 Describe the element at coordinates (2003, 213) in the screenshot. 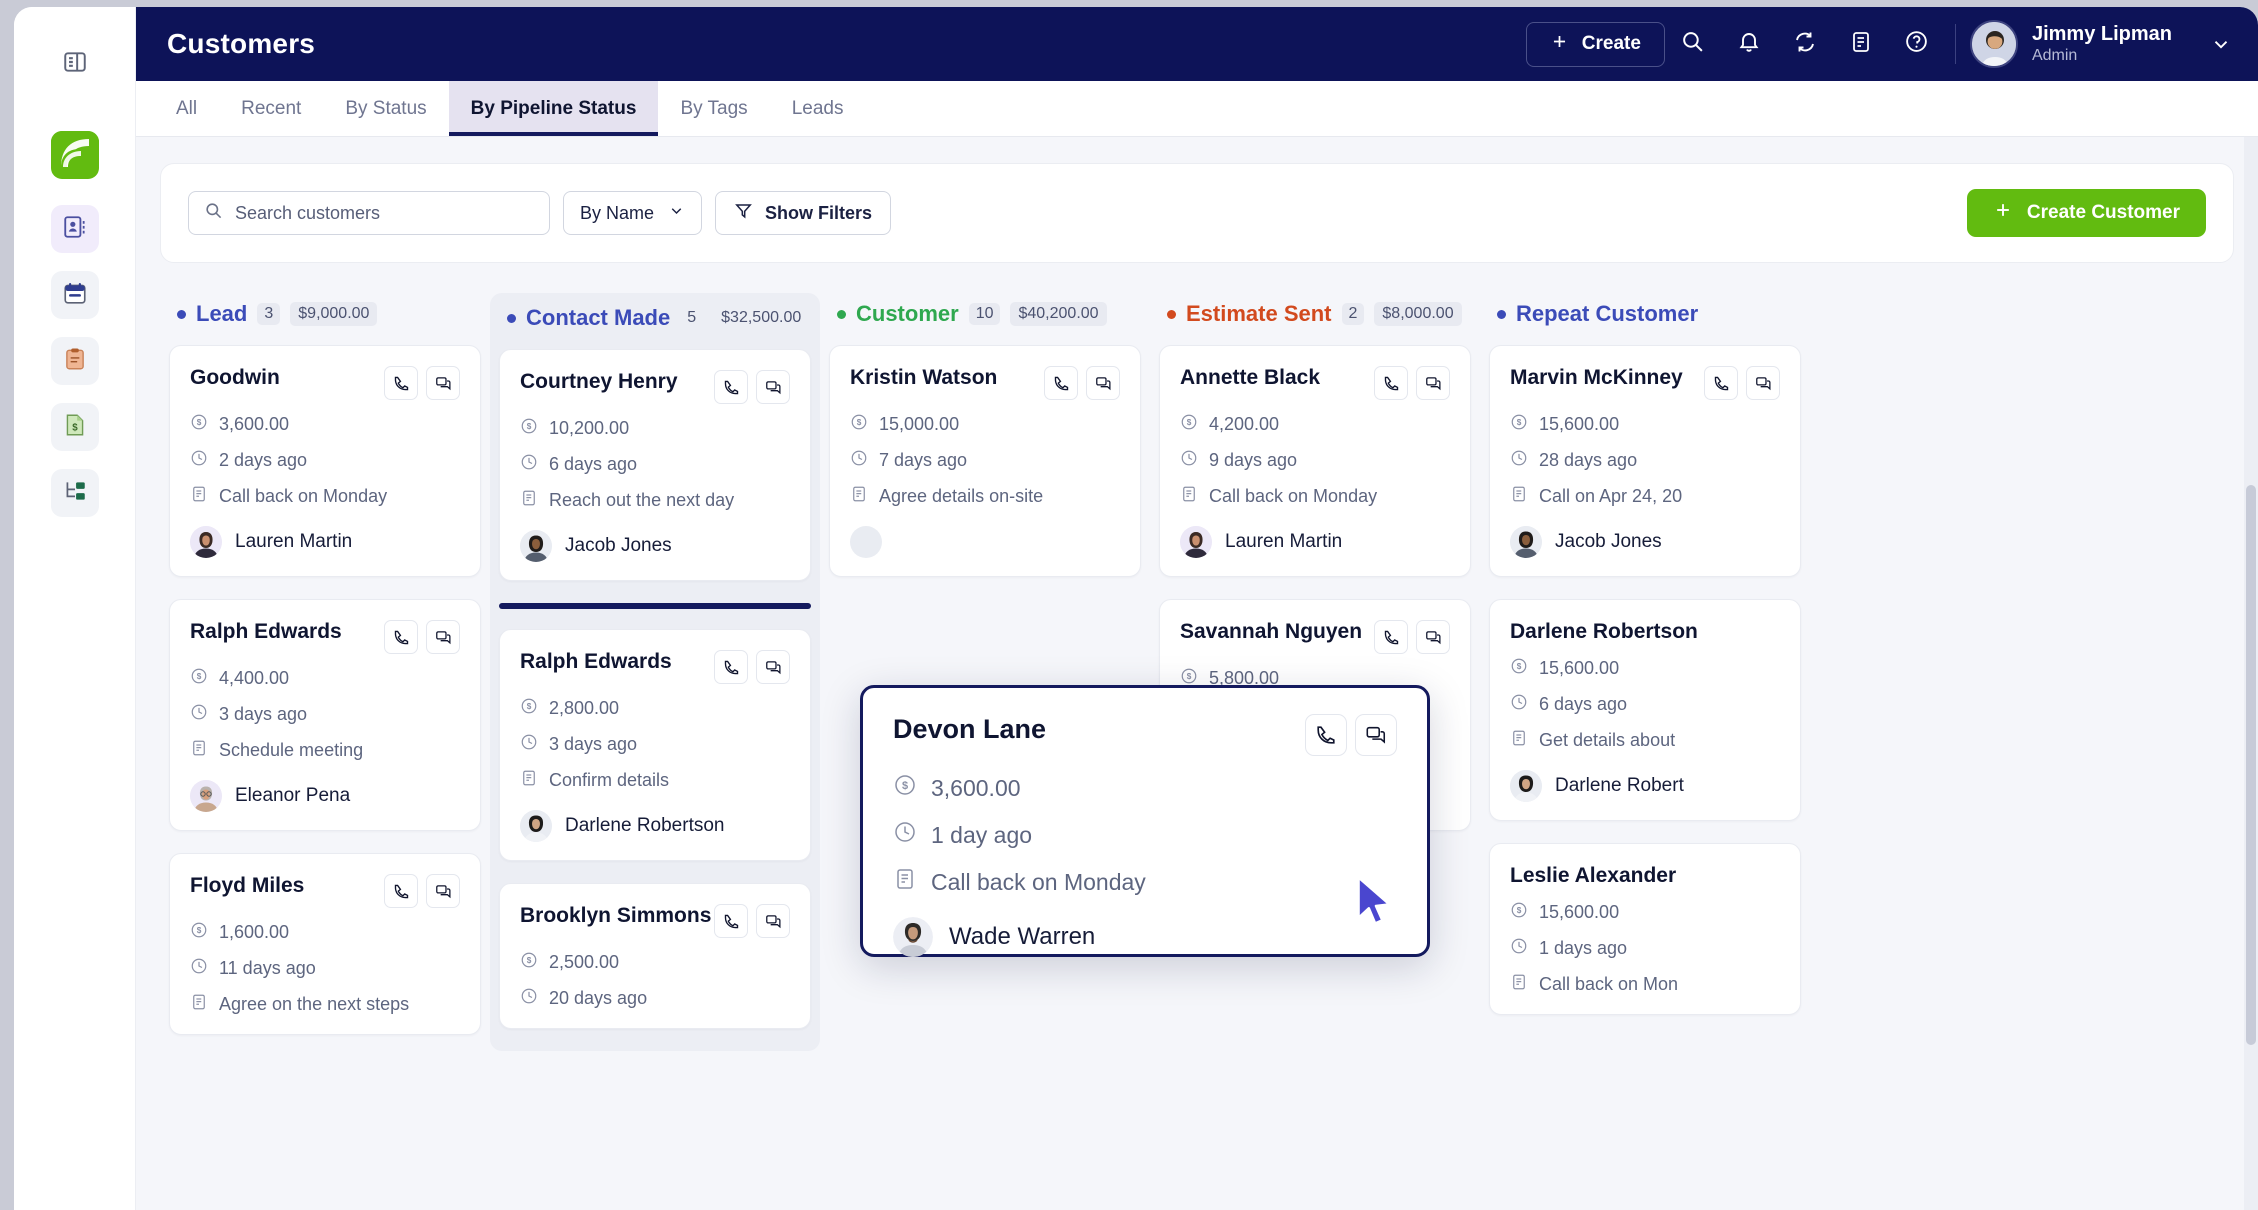

I see `plus-icon` at that location.